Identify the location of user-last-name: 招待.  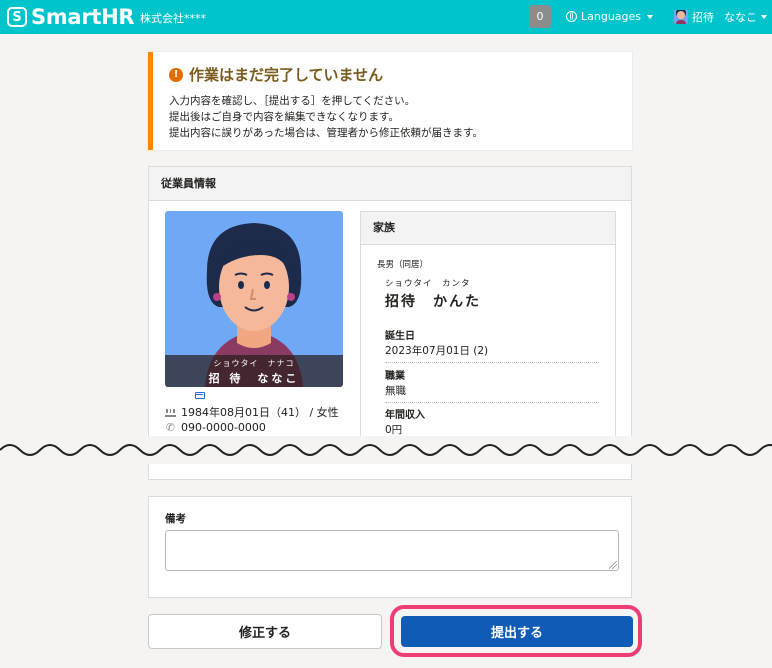
(703, 17).